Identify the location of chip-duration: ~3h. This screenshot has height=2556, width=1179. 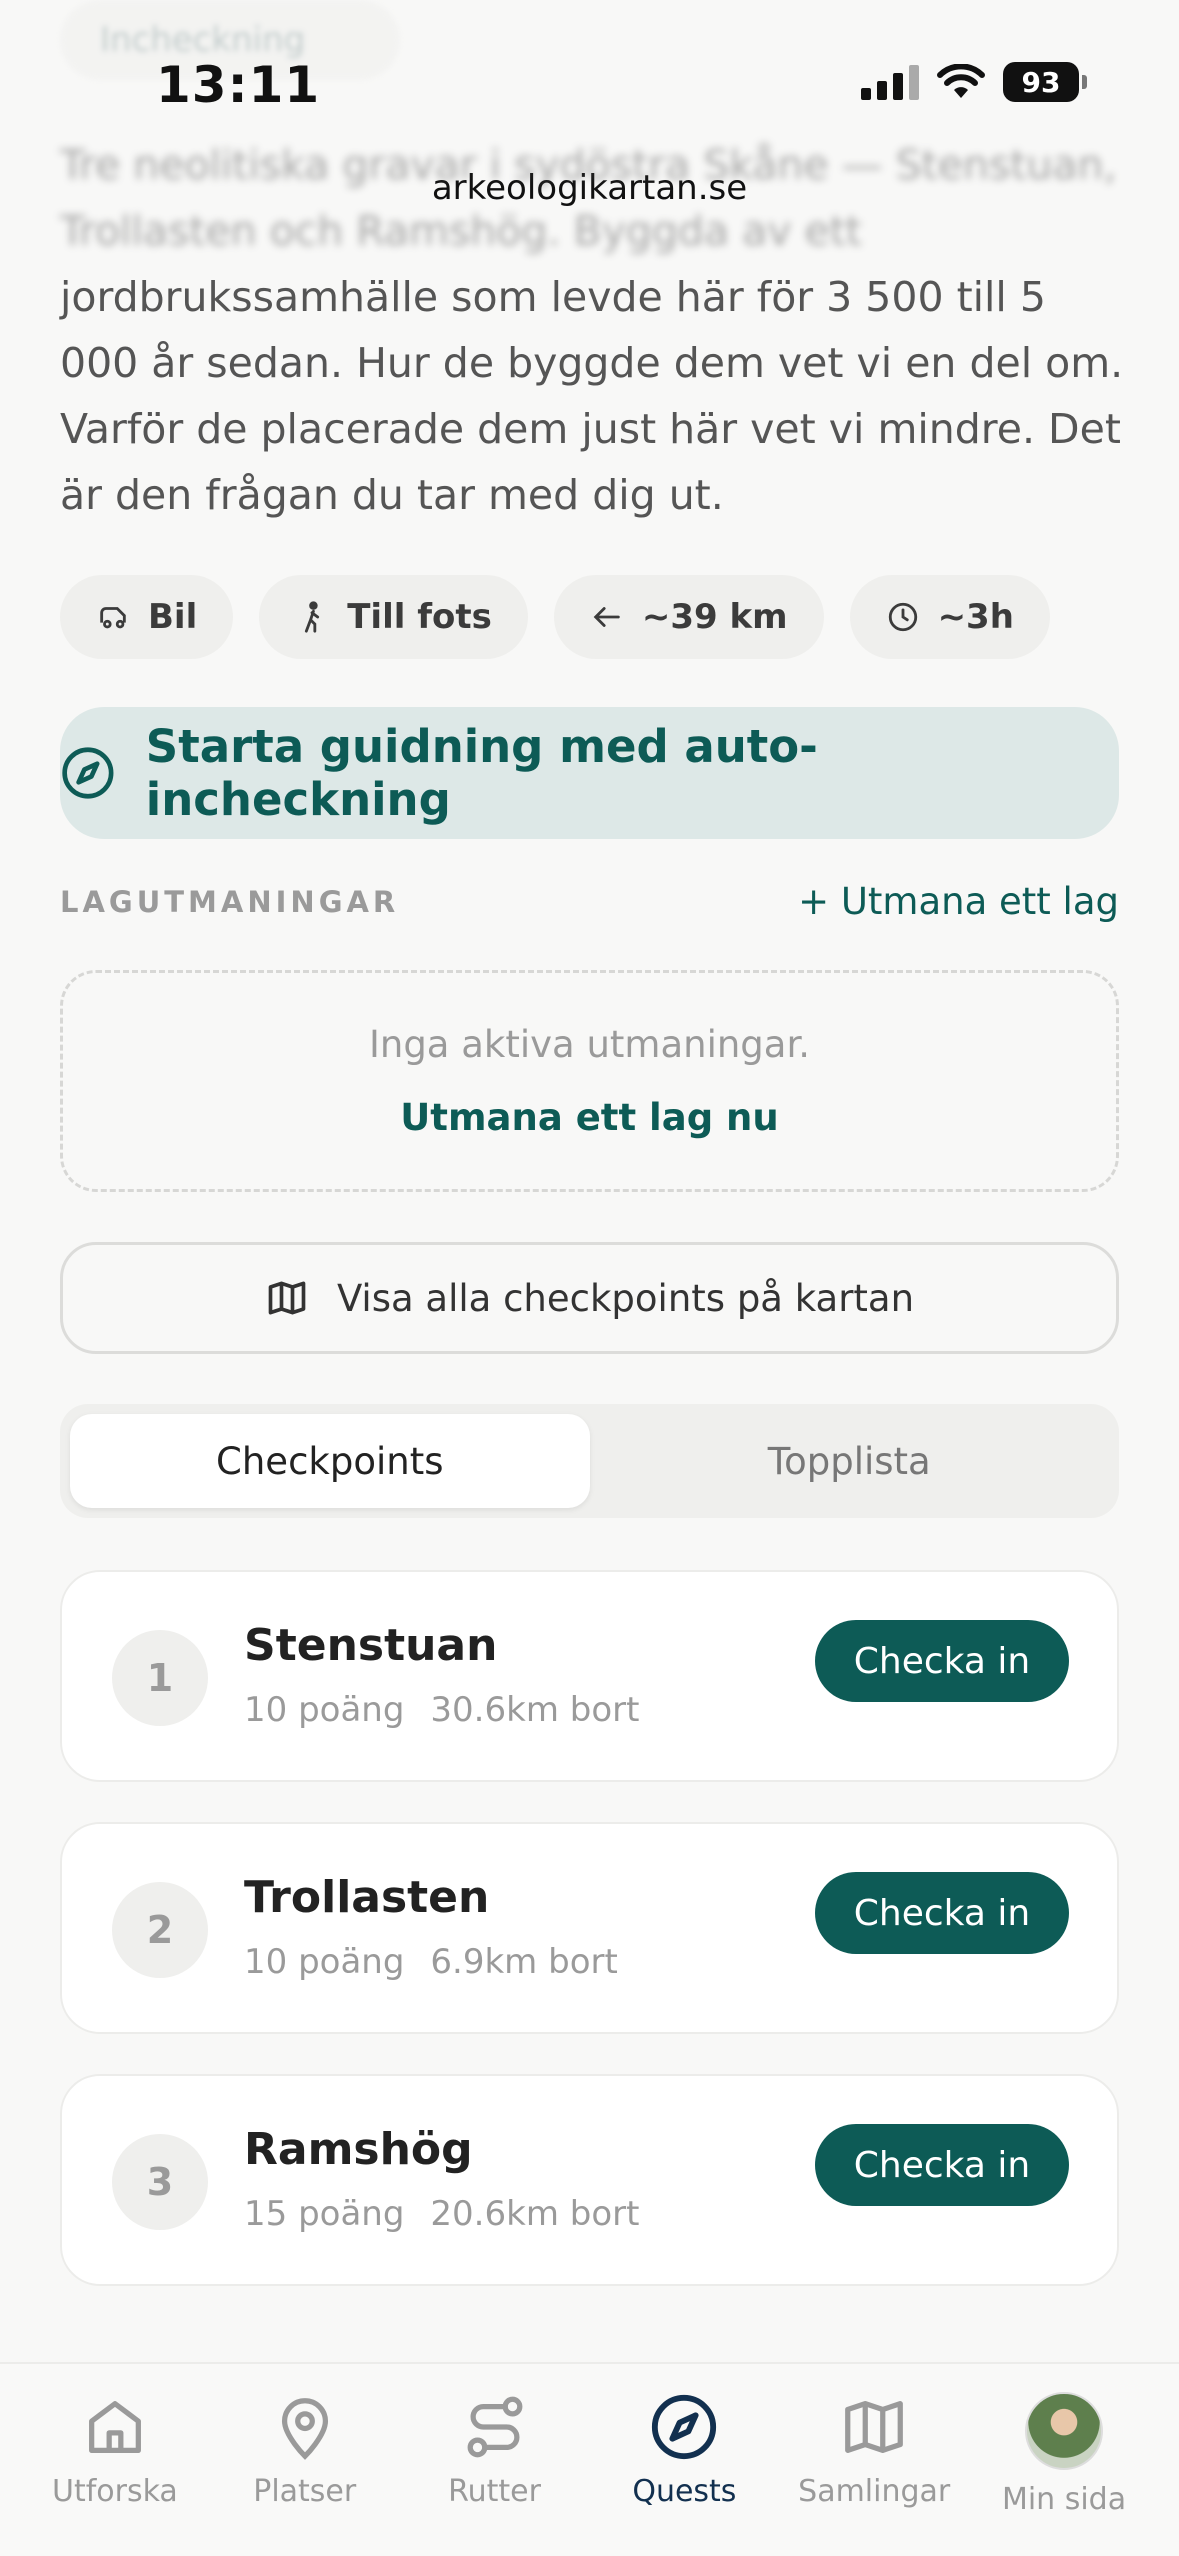
(949, 617).